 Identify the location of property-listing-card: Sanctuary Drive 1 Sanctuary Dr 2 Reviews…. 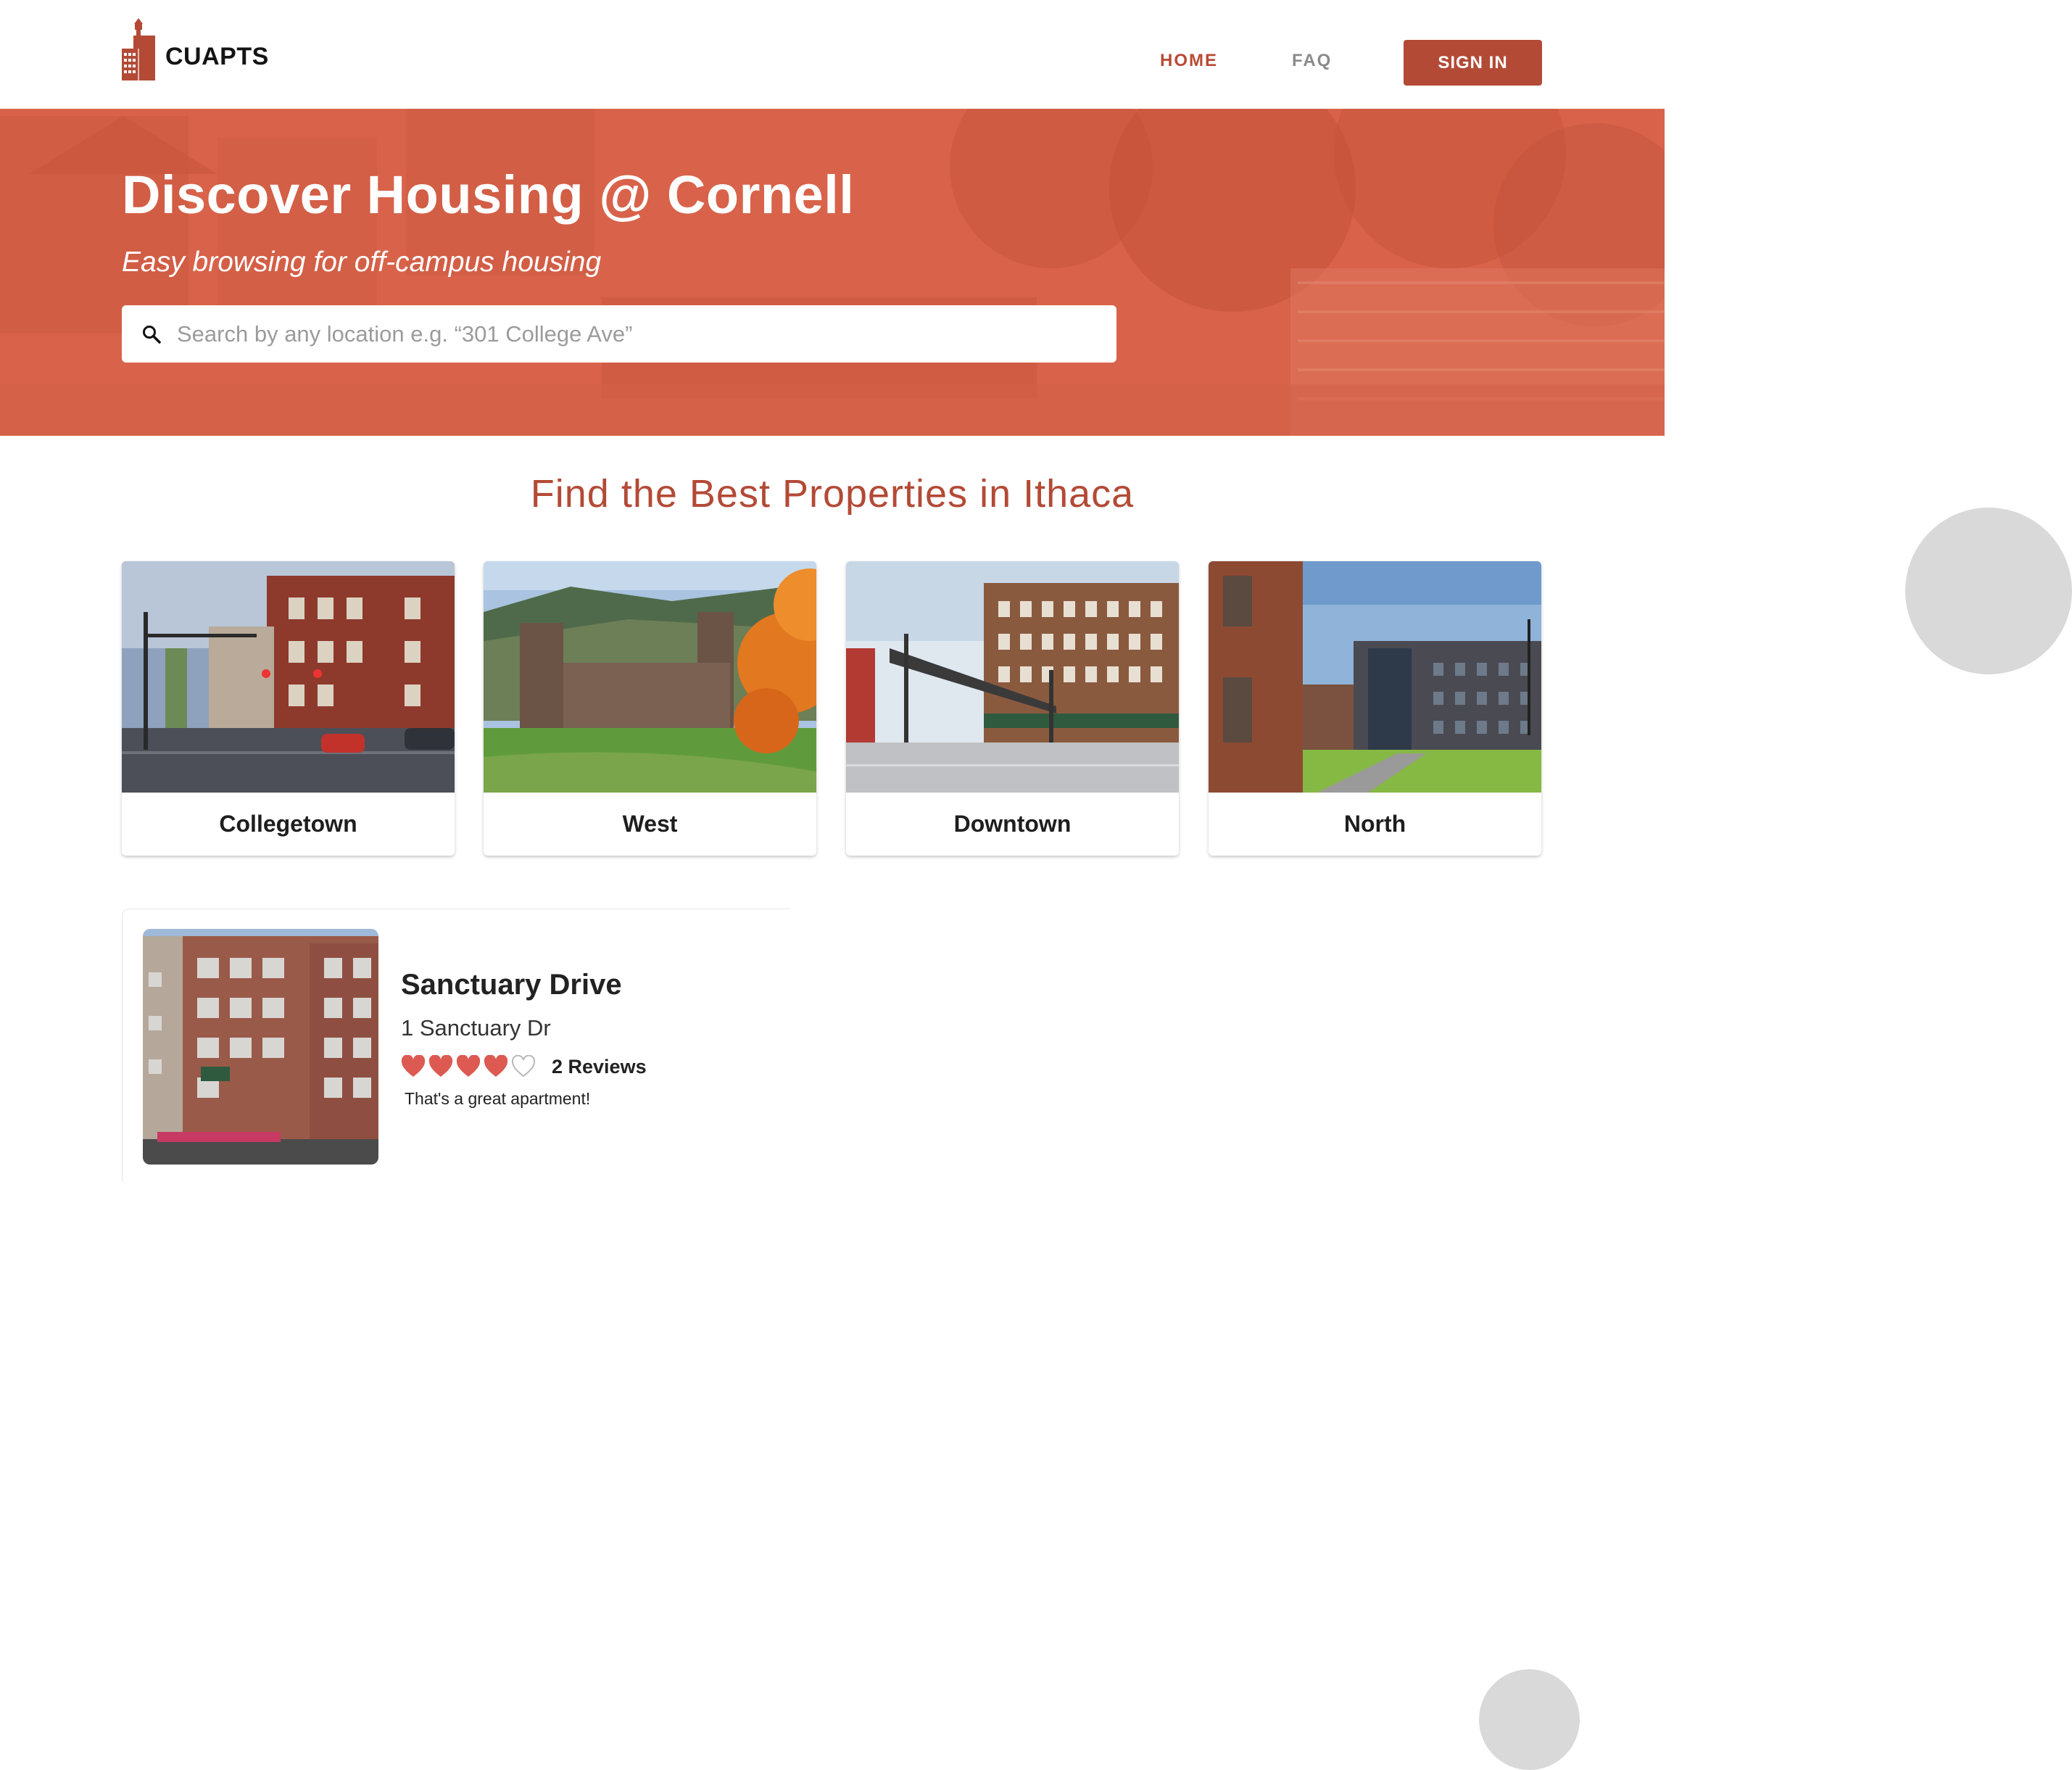
(456, 1045).